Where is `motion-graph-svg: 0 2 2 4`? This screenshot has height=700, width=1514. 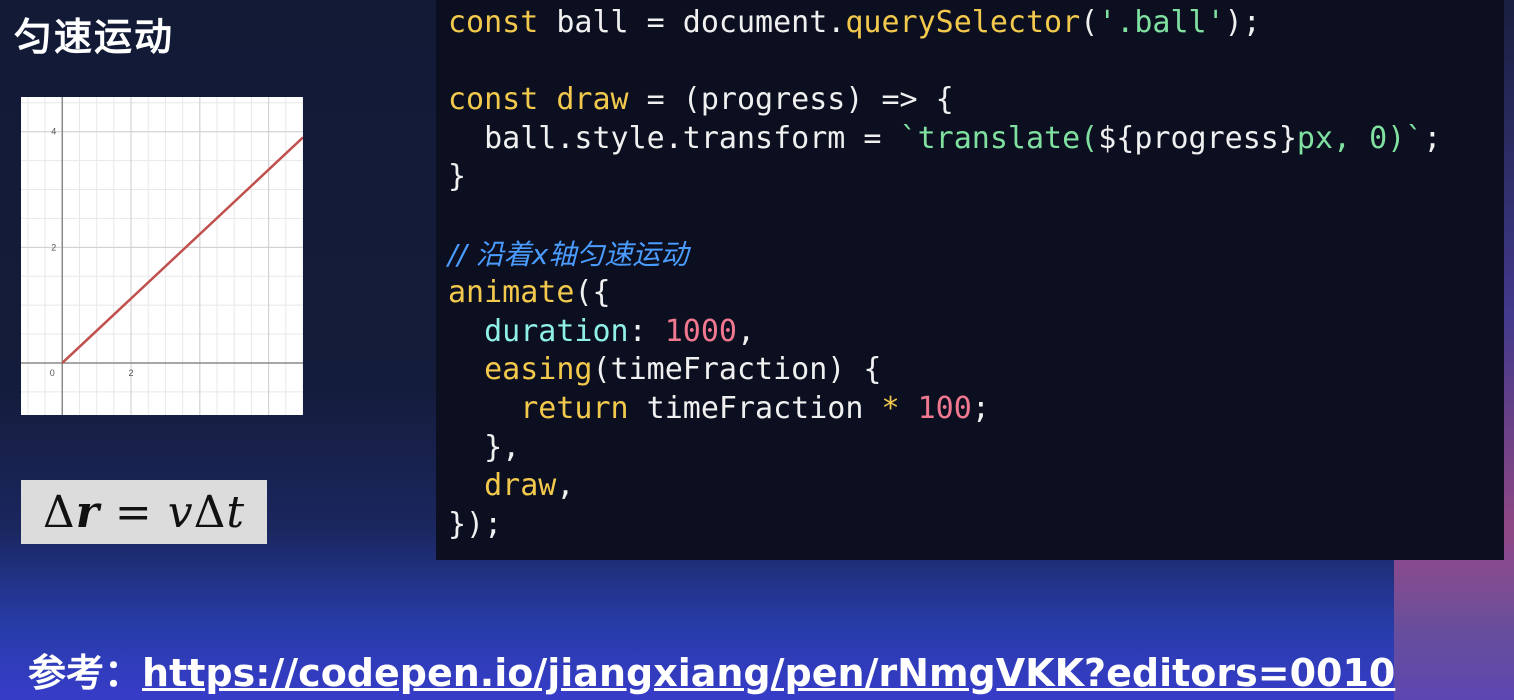 motion-graph-svg: 0 2 2 4 is located at coordinates (162, 256).